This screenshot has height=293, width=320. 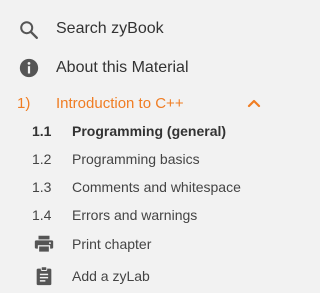 What do you see at coordinates (42, 187) in the screenshot?
I see `section-number: 1.3` at bounding box center [42, 187].